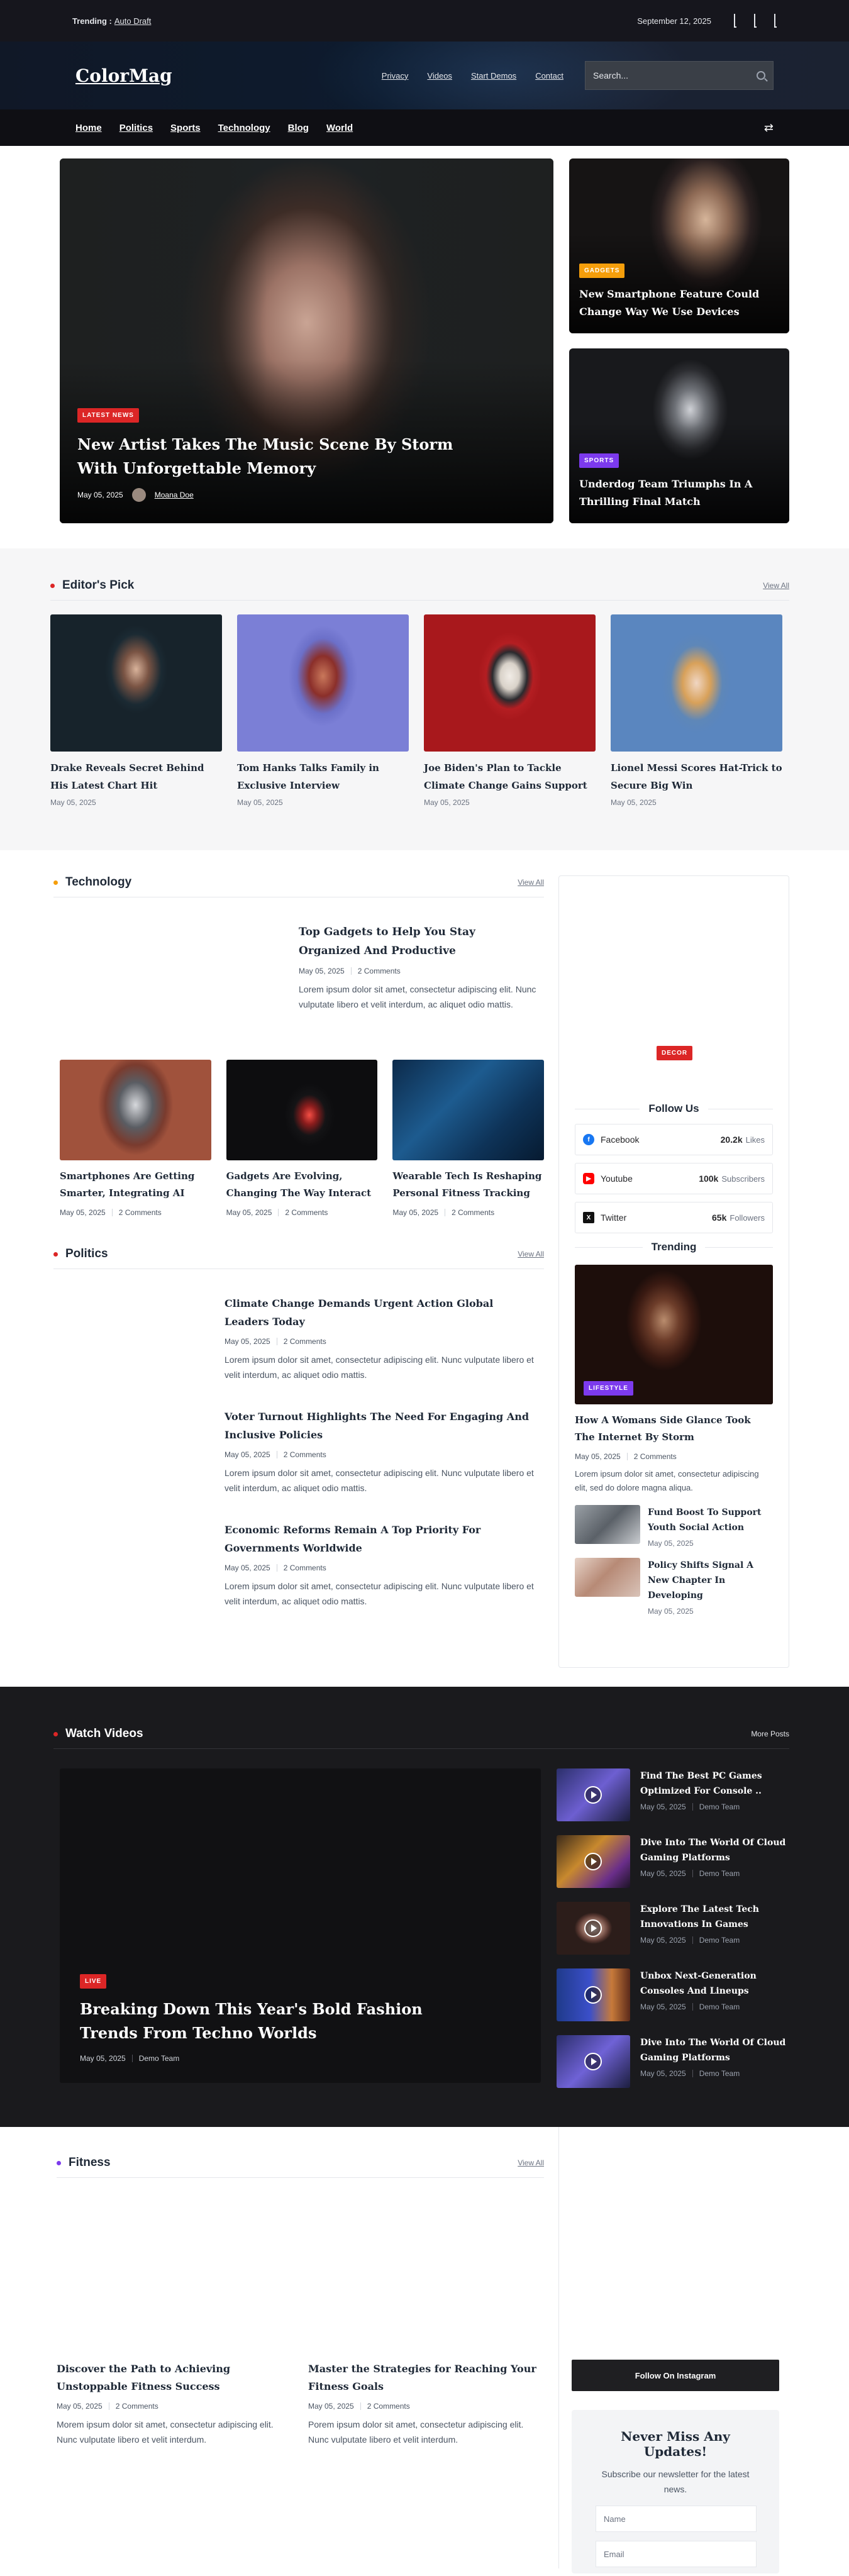 This screenshot has width=849, height=2576. Describe the element at coordinates (675, 75) in the screenshot. I see `search-input` at that location.